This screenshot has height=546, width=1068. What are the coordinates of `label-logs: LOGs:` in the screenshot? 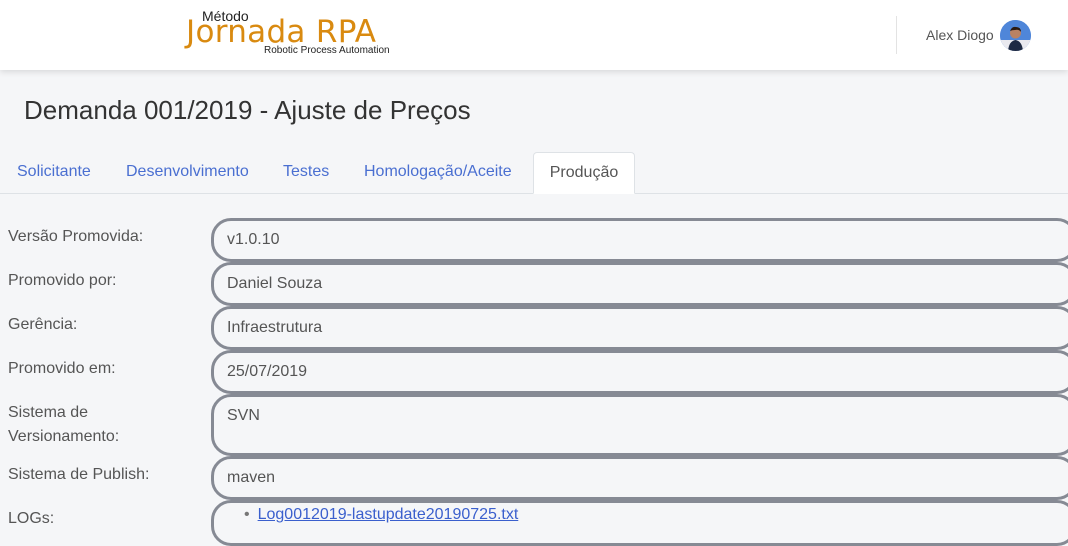 It's located at (31, 518).